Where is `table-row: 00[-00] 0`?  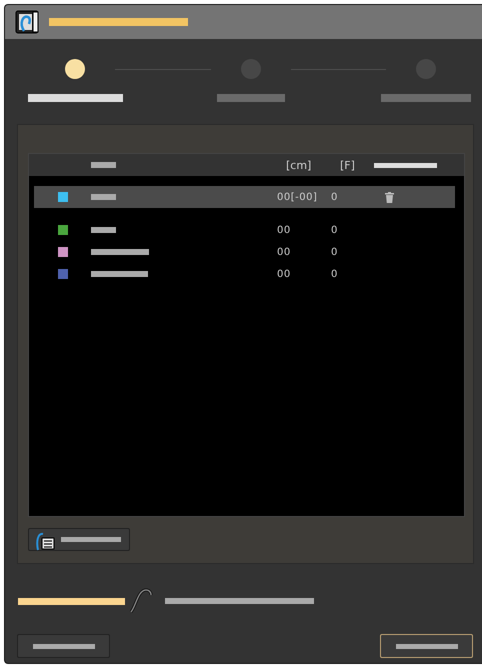 table-row: 00[-00] 0 is located at coordinates (244, 197).